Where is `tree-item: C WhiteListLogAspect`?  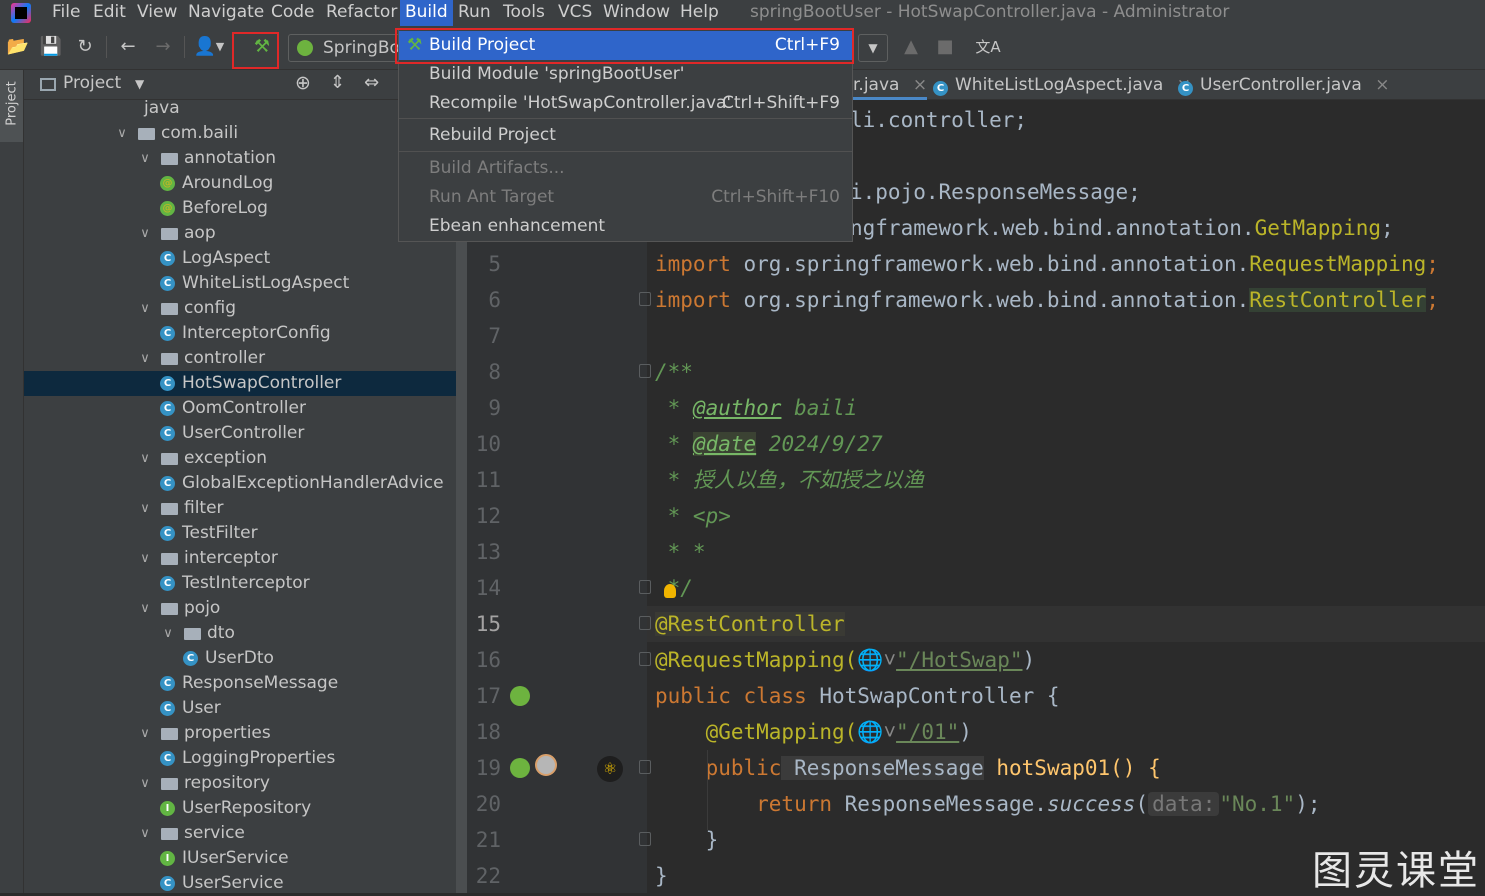 tree-item: C WhiteListLogAspect is located at coordinates (245, 283).